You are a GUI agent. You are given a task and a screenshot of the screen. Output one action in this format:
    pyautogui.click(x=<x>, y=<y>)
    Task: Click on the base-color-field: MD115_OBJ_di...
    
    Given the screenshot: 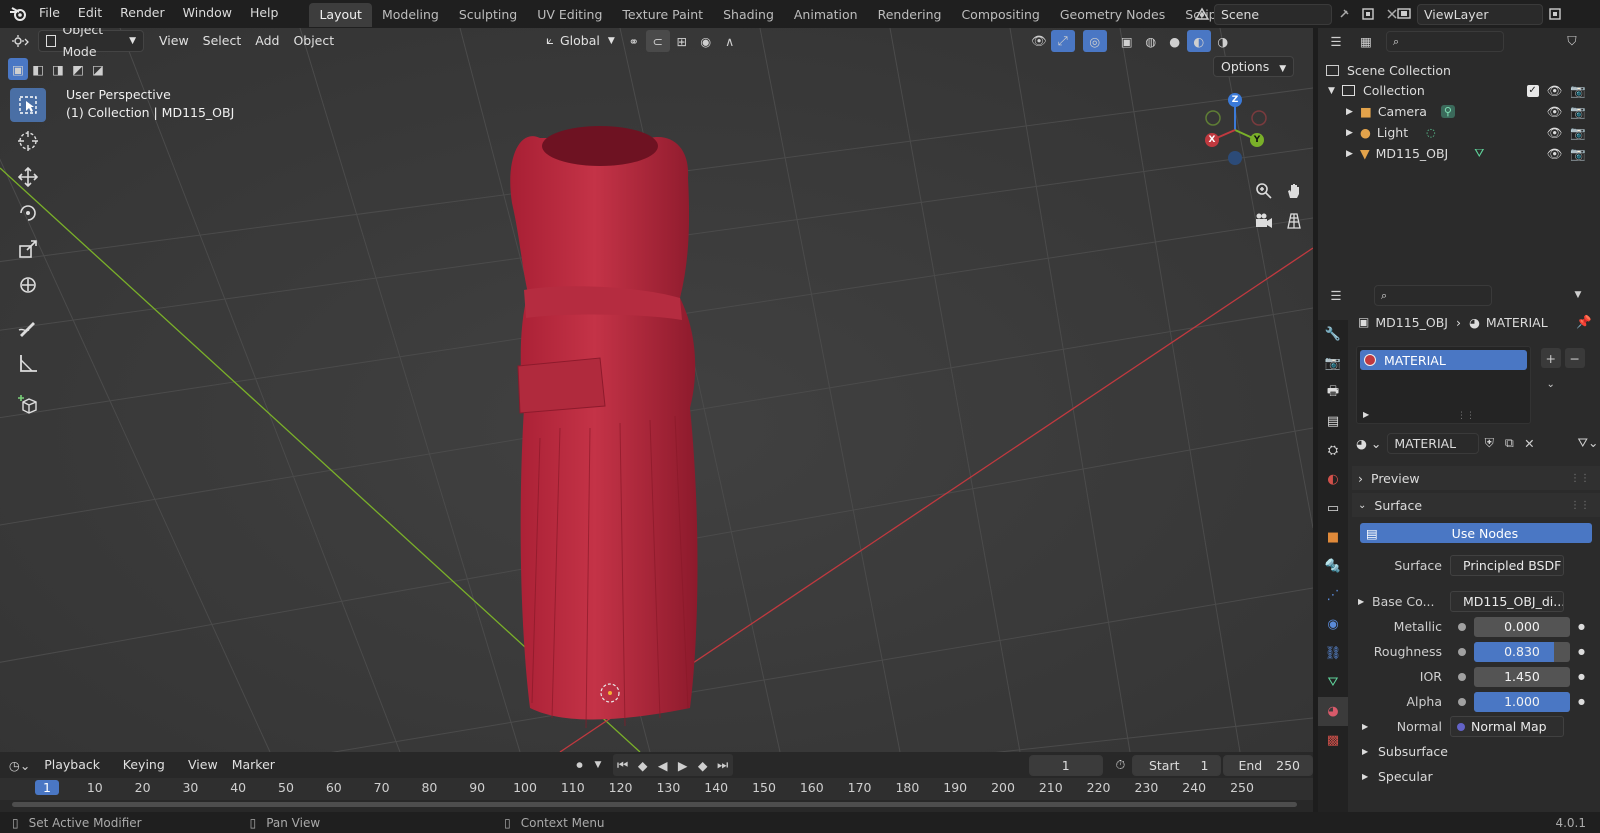 What is the action you would take?
    pyautogui.click(x=1507, y=601)
    